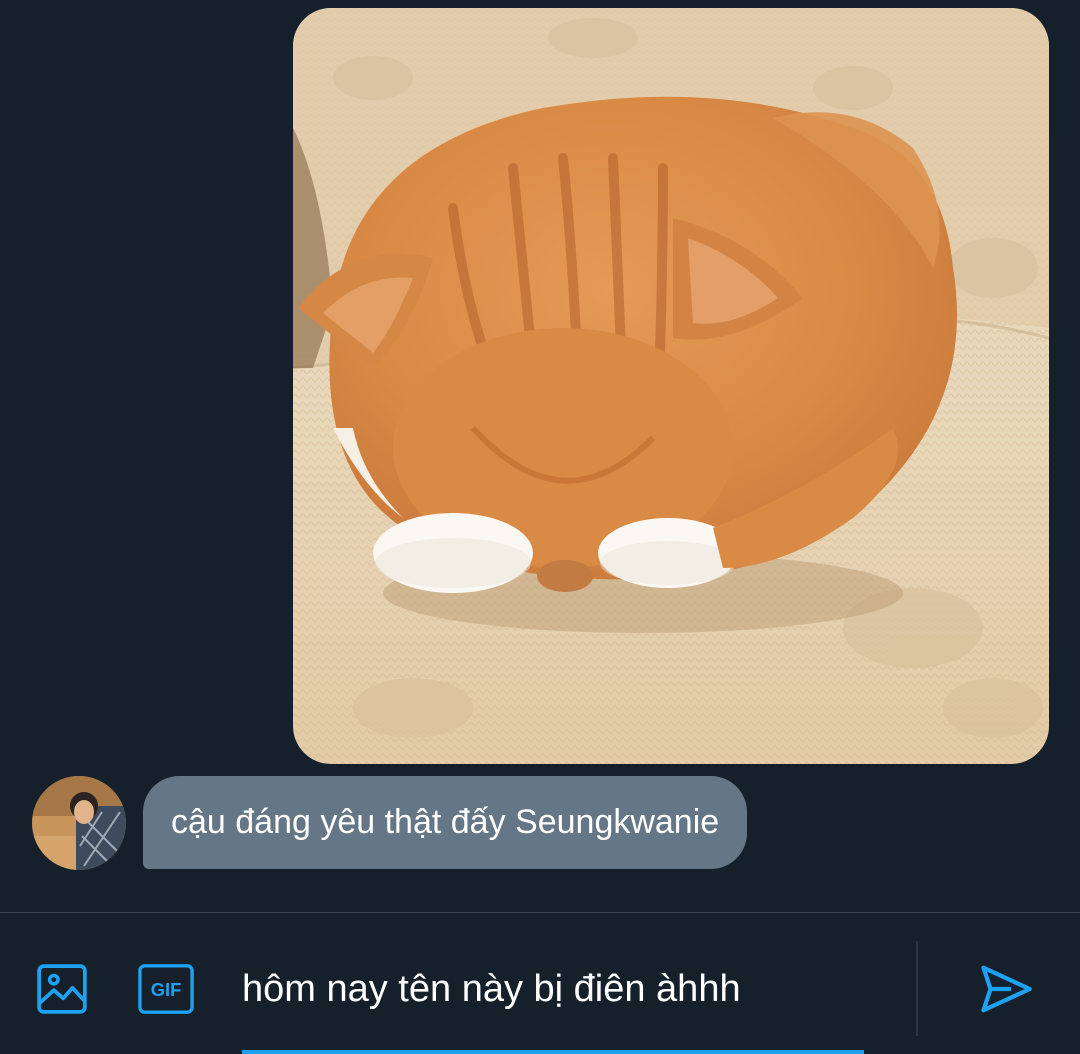  I want to click on message-input: hôm nay tên này bị điên àhhh, so click(553, 983).